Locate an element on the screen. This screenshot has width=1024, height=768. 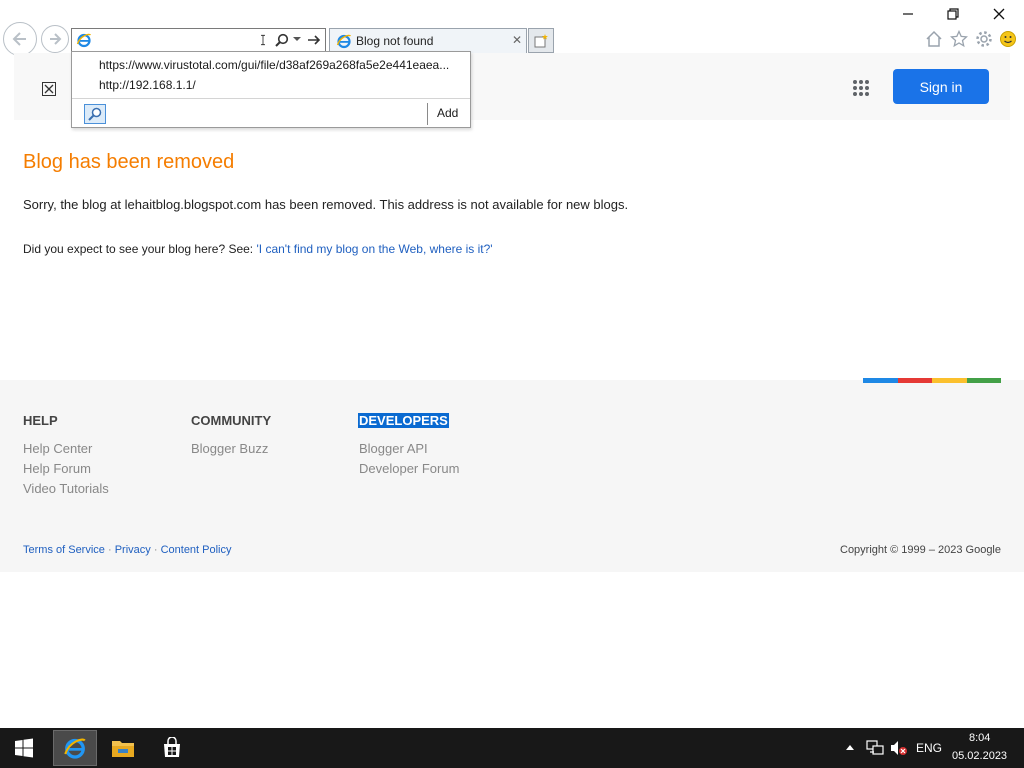
apps-grid-icon is located at coordinates (861, 88).